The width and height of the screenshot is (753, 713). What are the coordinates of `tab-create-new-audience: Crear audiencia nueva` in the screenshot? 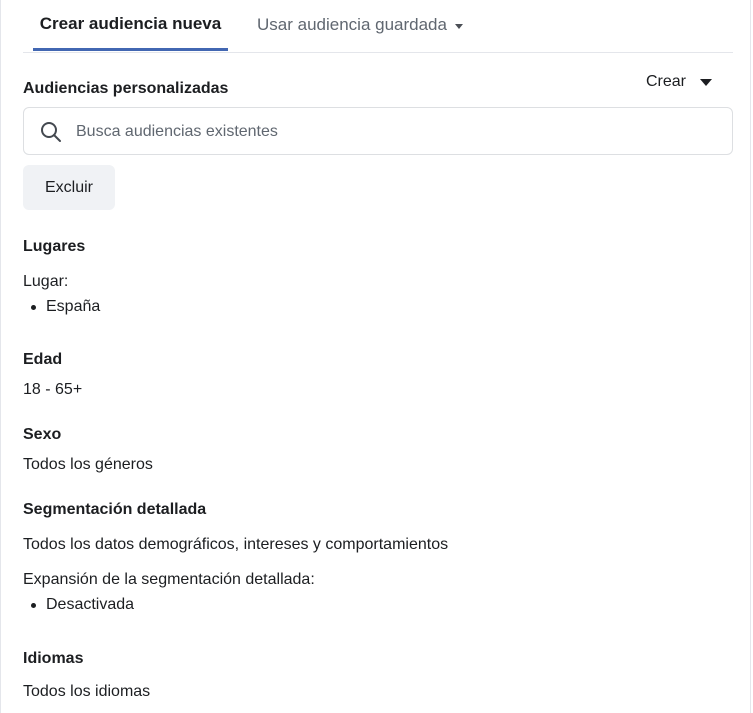 It's located at (130, 25).